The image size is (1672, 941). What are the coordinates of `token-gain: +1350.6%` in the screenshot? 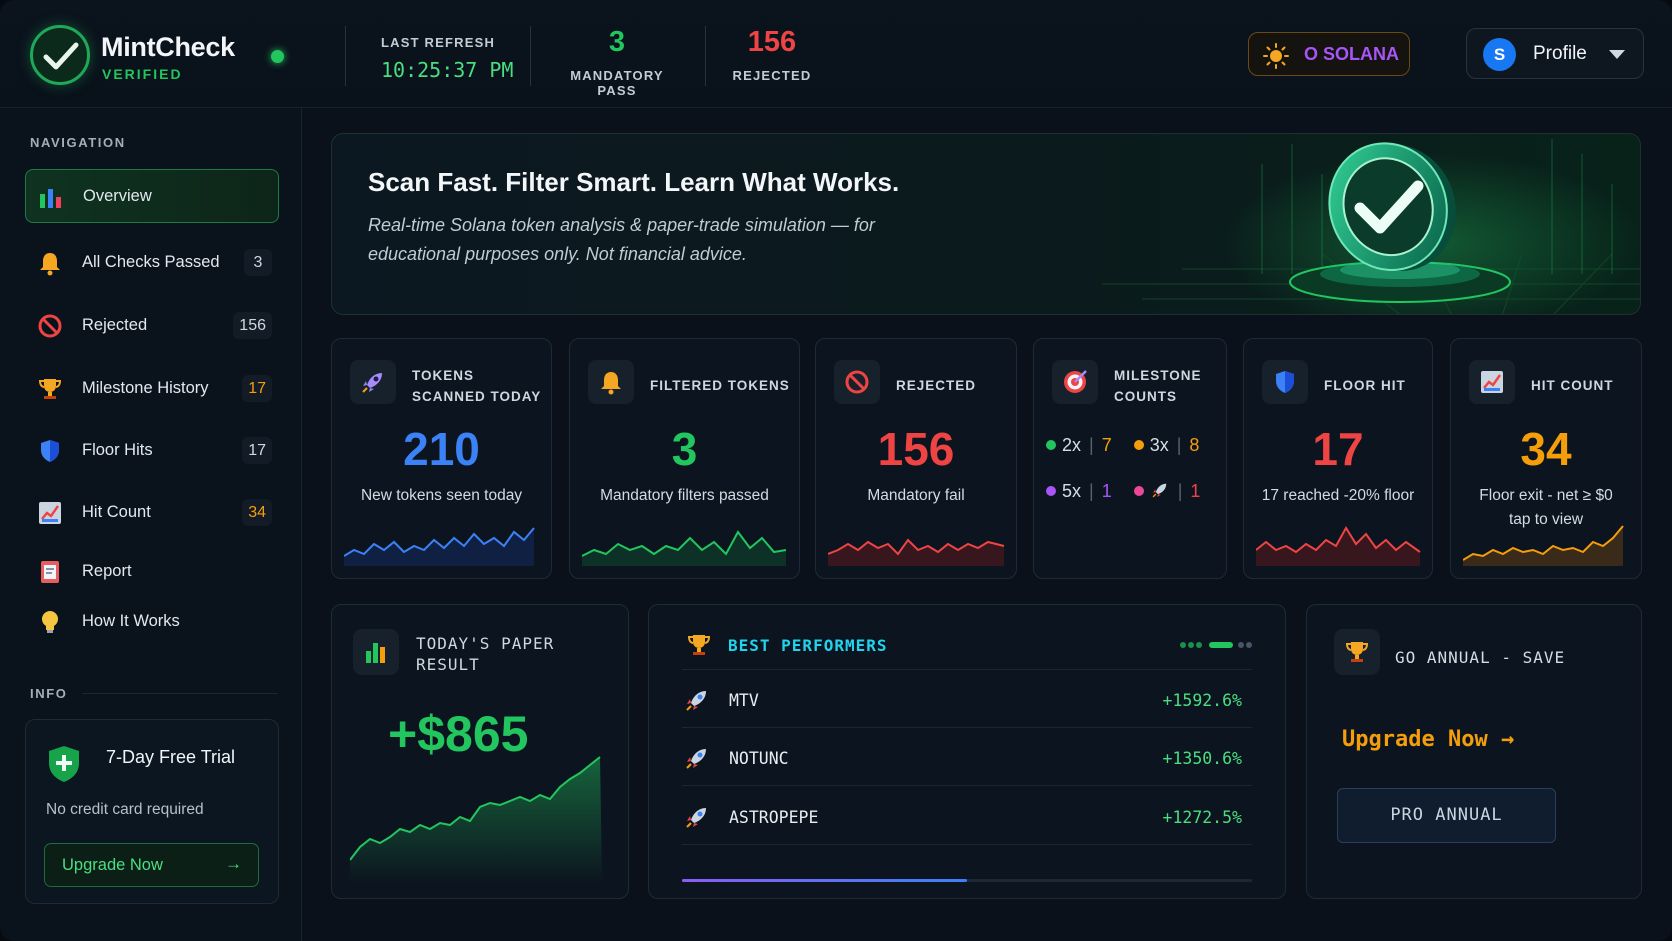 It's located at (1202, 758).